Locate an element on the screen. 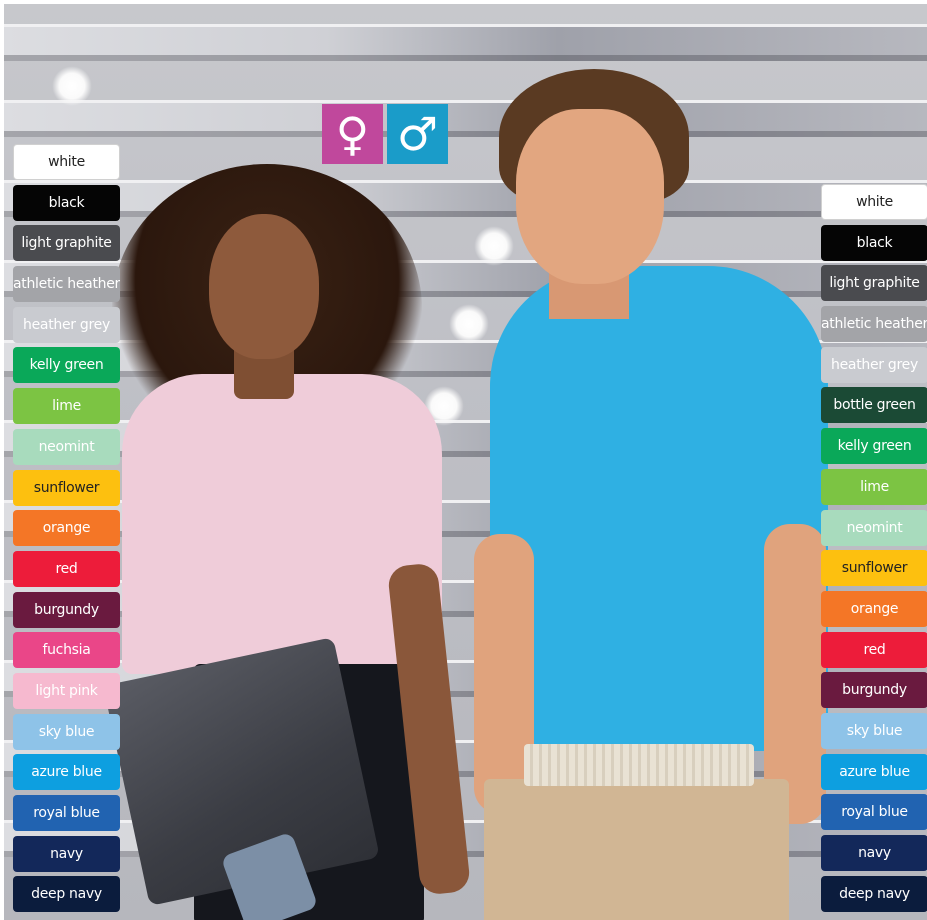 This screenshot has height=920, width=927. men-swatch-athletic-heather: athletic heather is located at coordinates (874, 324).